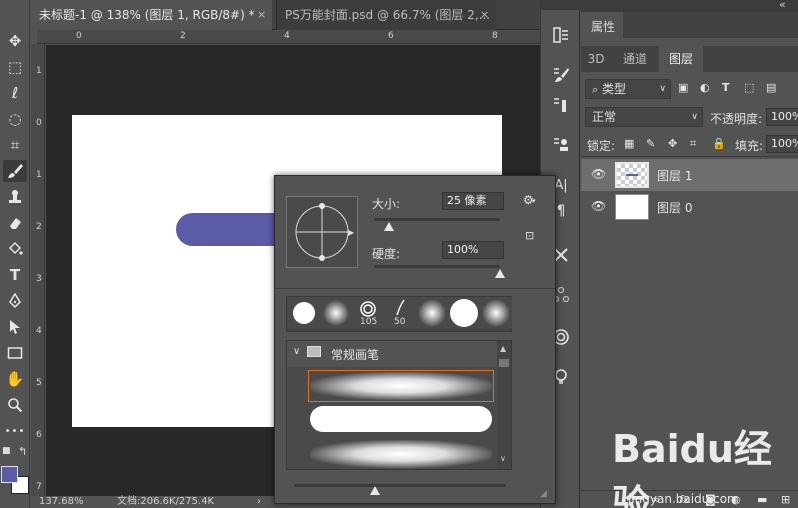 Image resolution: width=798 pixels, height=508 pixels. Describe the element at coordinates (473, 250) in the screenshot. I see `hardness-field: 100%` at that location.